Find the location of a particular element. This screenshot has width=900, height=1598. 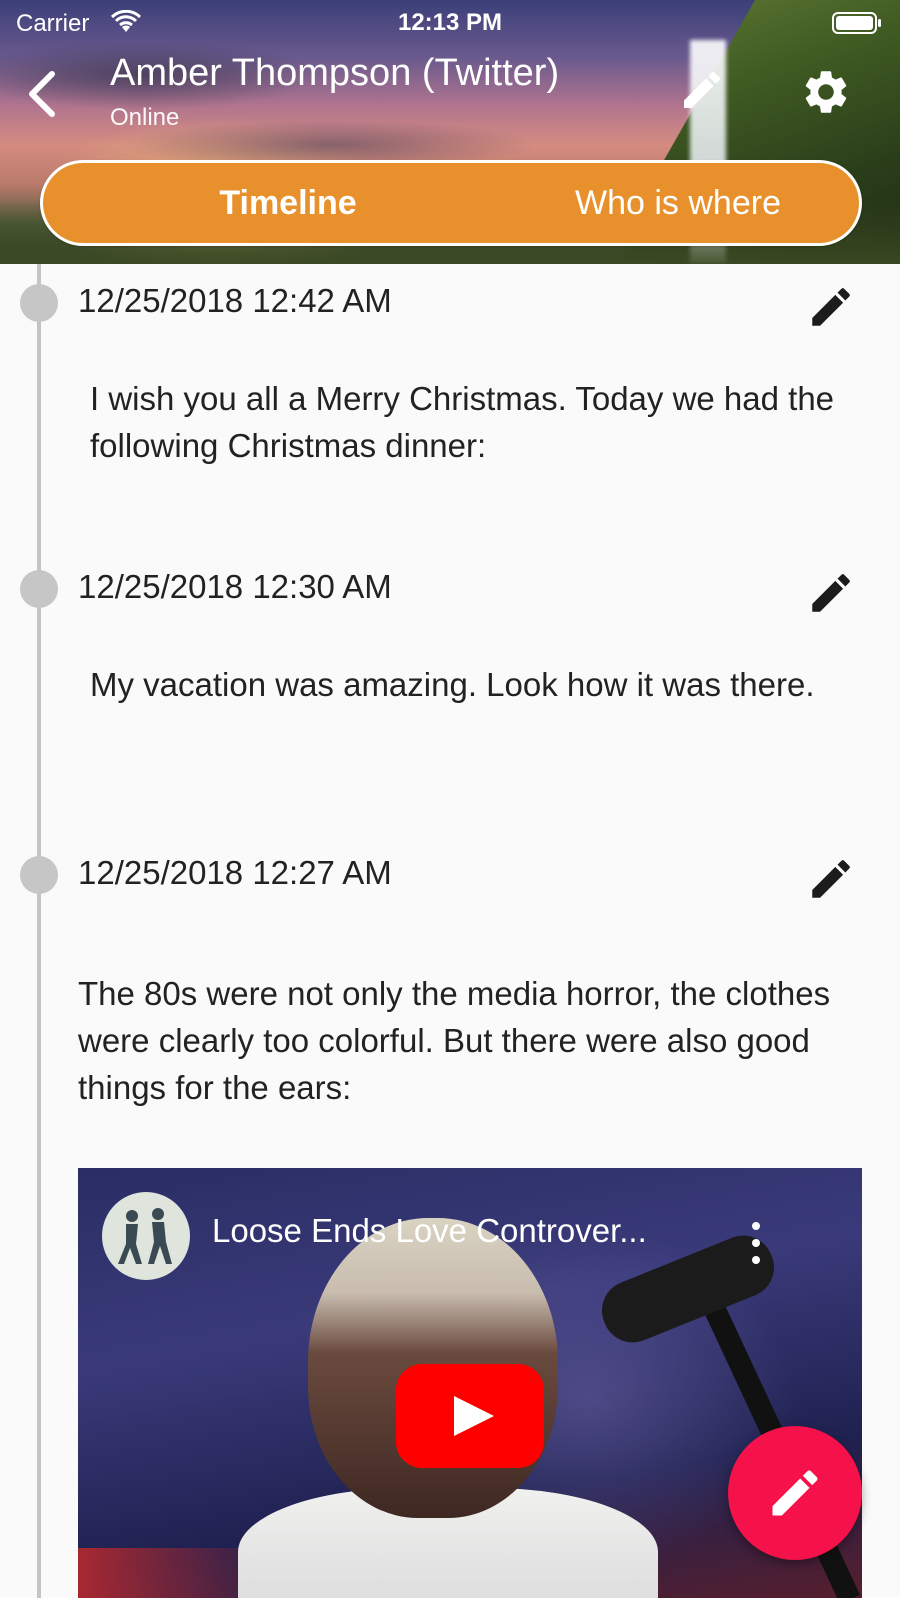

dancers-icon is located at coordinates (145, 1236).